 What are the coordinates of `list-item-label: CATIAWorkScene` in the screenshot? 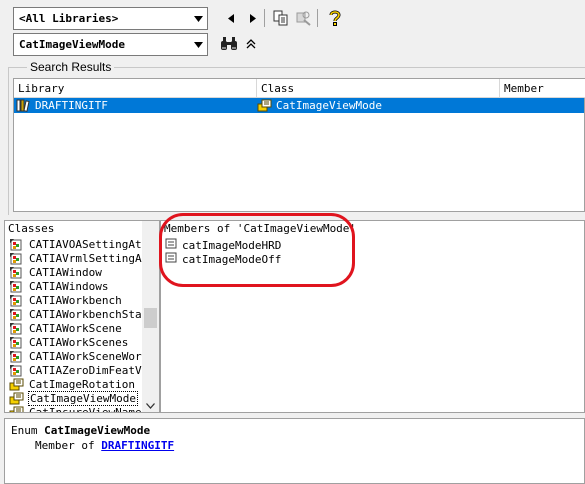 It's located at (75, 328).